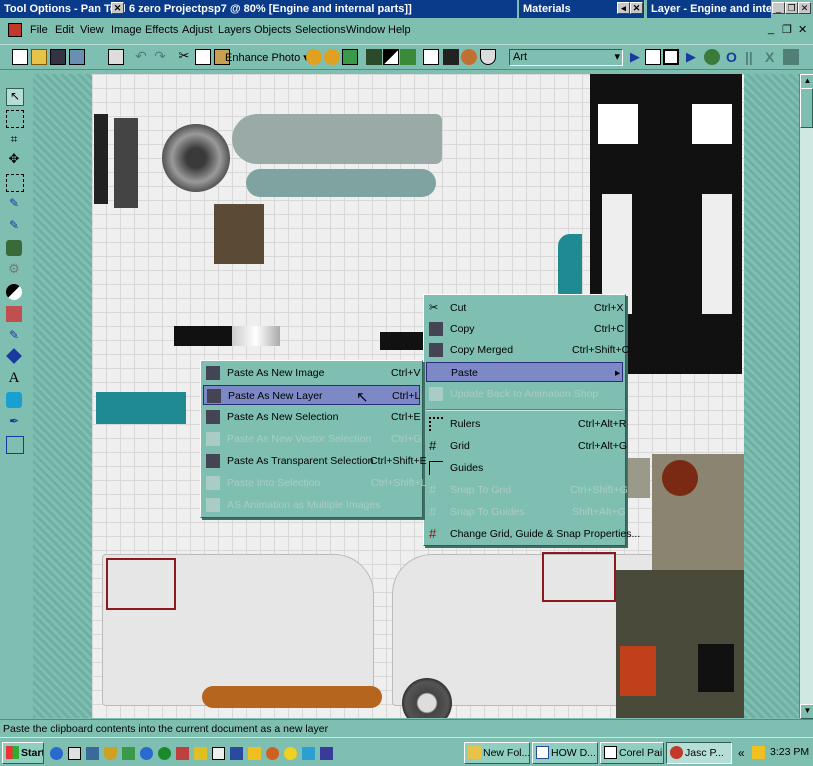 The width and height of the screenshot is (813, 766). I want to click on stop-script-icon, so click(712, 57).